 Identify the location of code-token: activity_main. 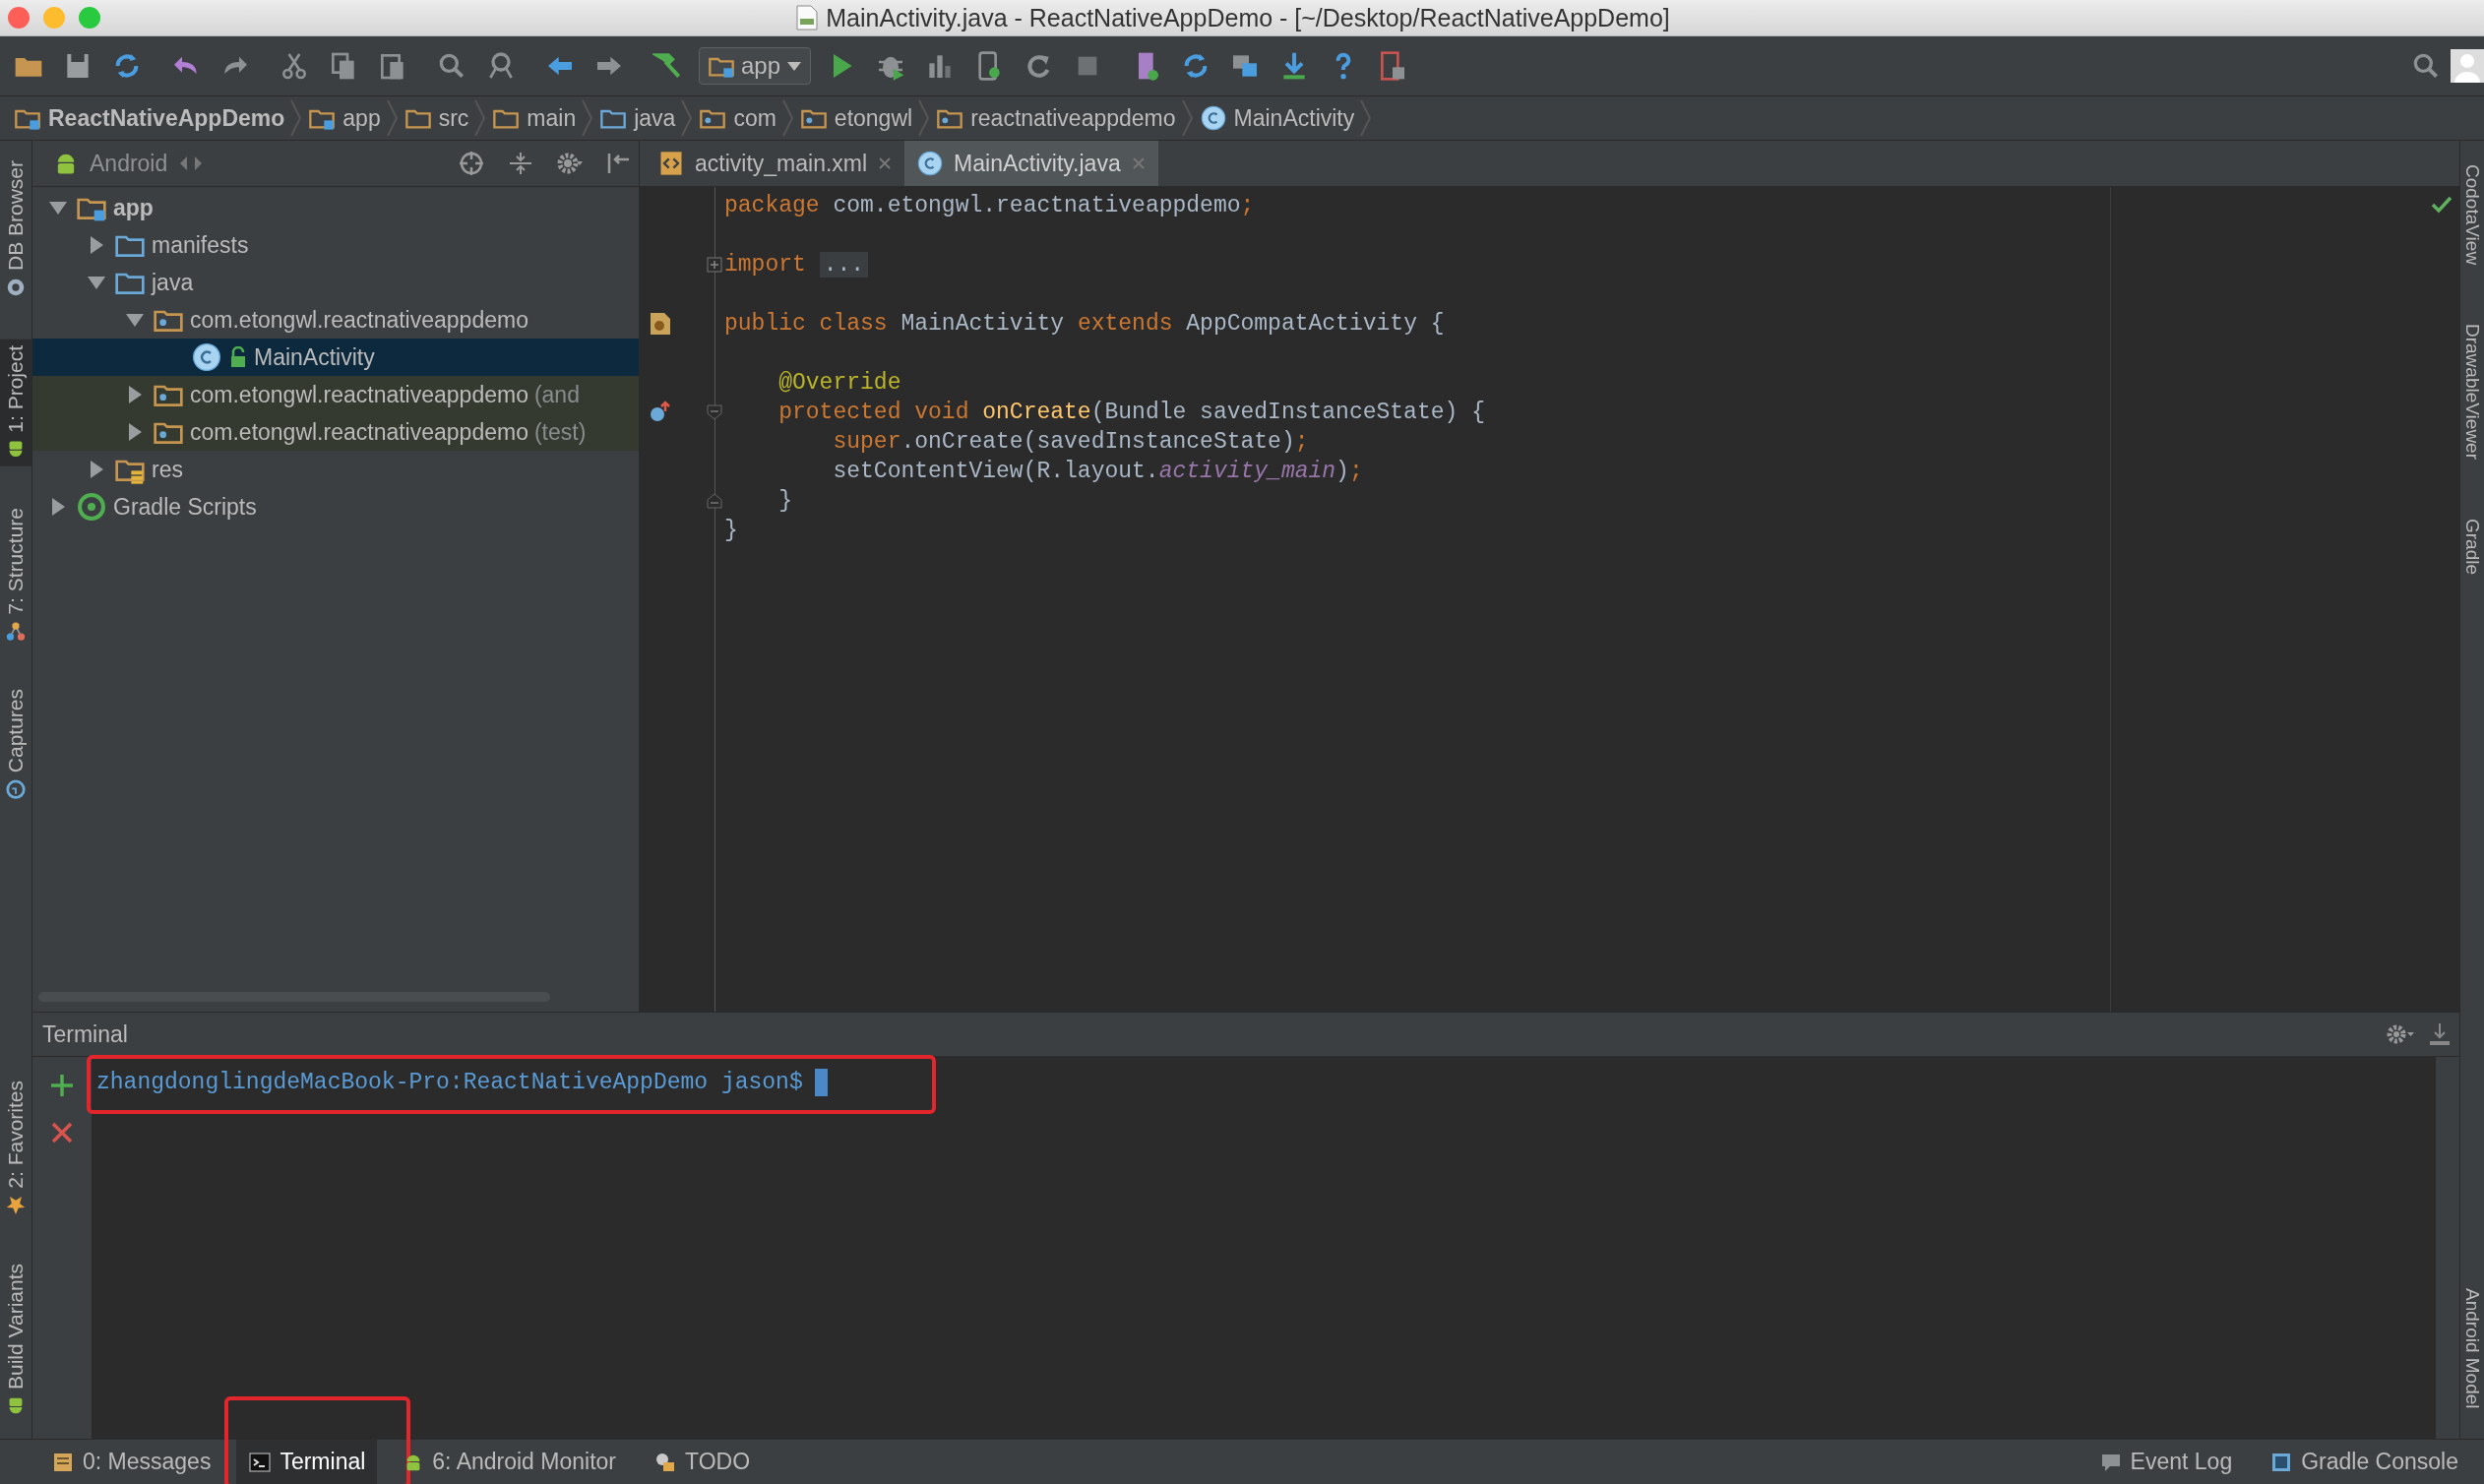
(1247, 472).